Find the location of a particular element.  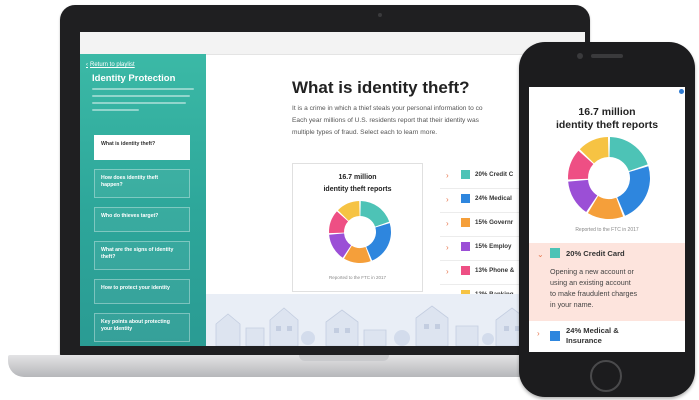

legend-label: 24% Medical is located at coordinates (493, 198).